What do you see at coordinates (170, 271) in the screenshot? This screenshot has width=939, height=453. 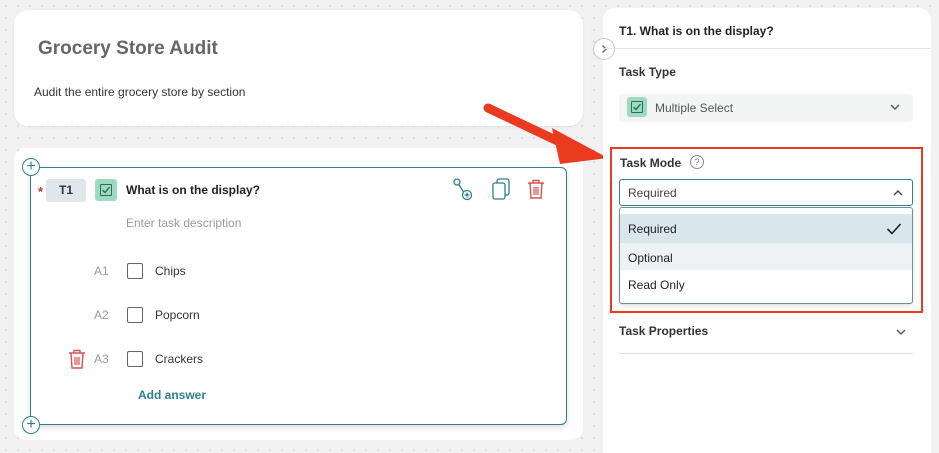 I see `answer-label: Chips` at bounding box center [170, 271].